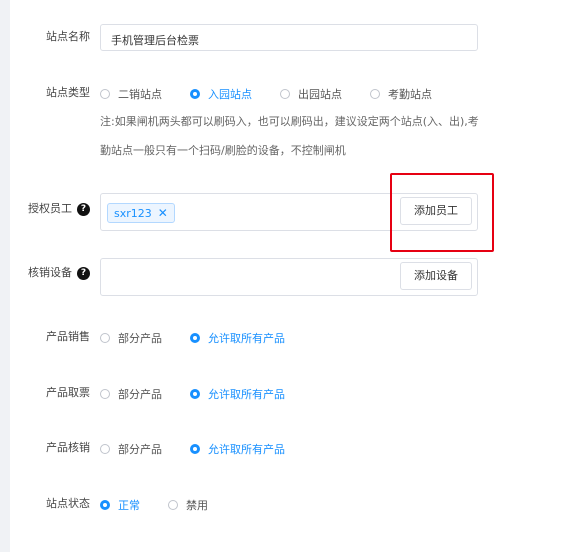  What do you see at coordinates (68, 36) in the screenshot?
I see `site-name-label: 站点名称` at bounding box center [68, 36].